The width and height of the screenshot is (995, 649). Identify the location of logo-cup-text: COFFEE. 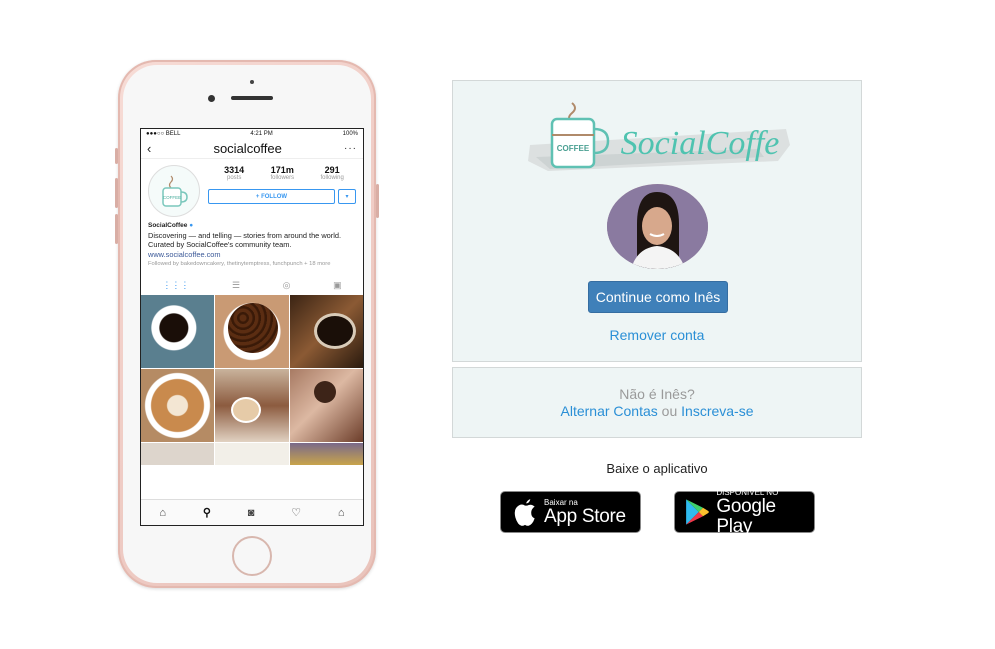
(573, 148).